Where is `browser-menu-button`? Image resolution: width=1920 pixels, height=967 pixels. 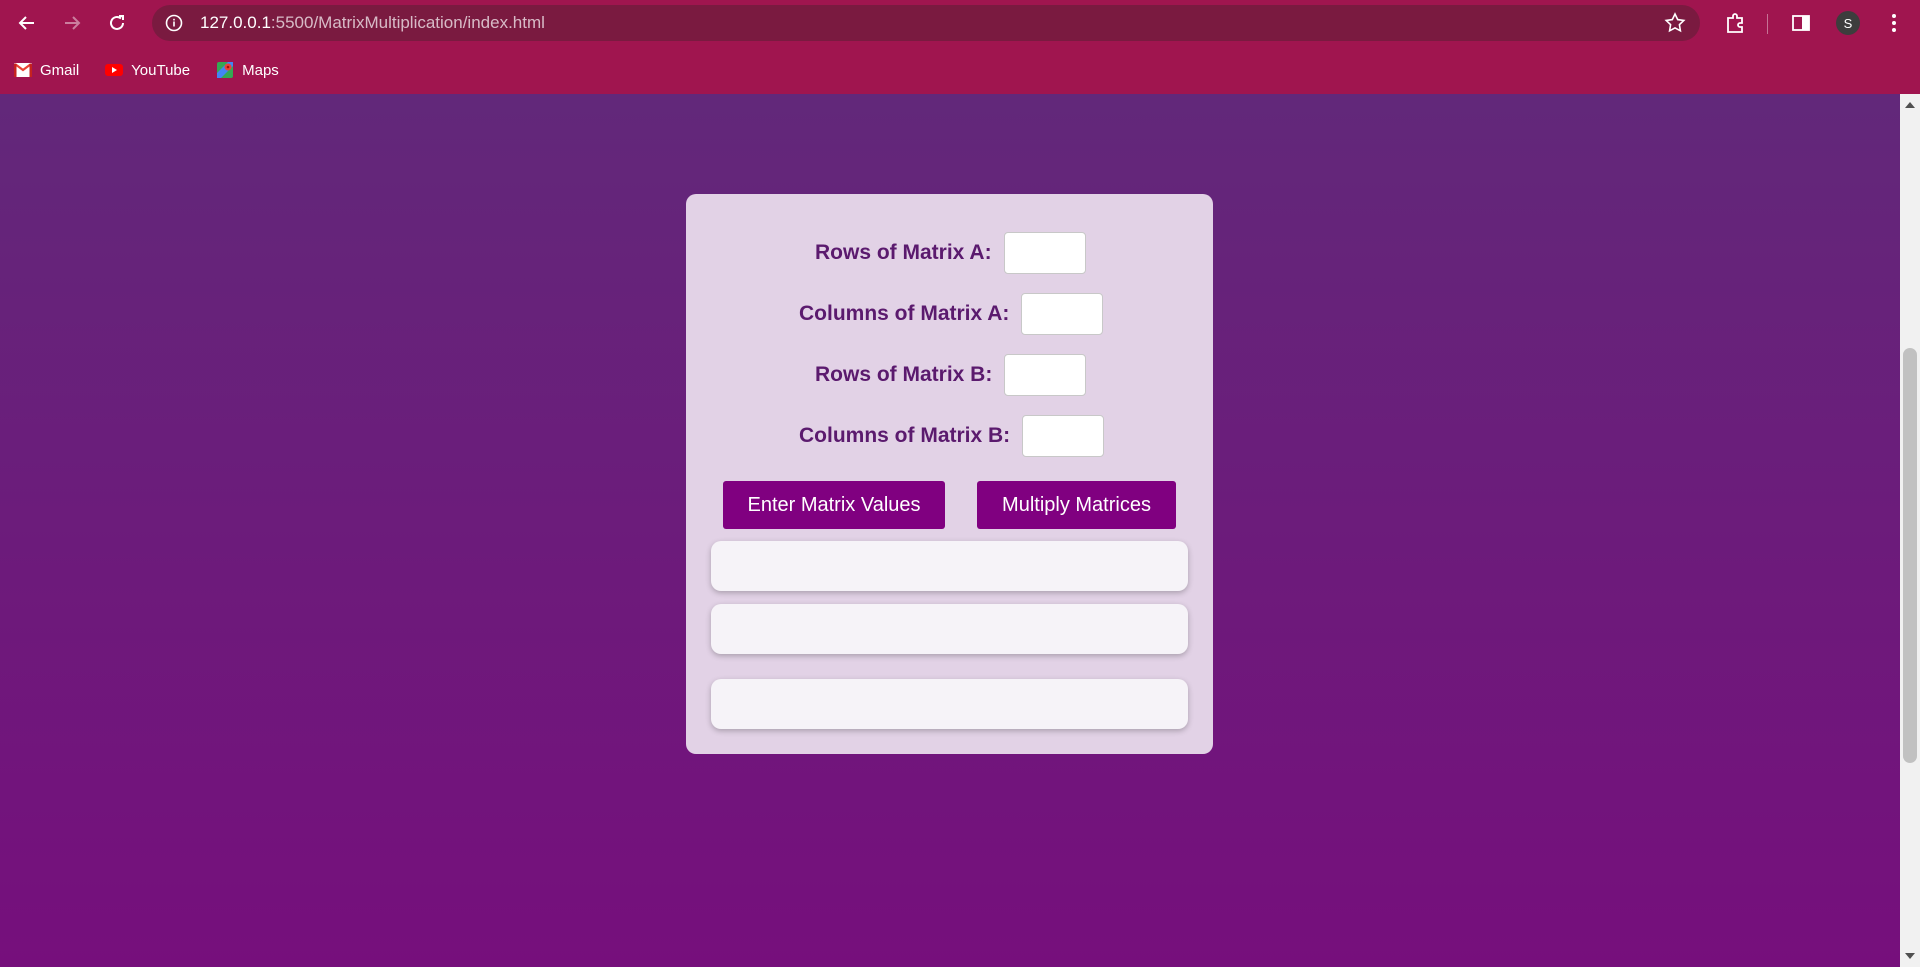
browser-menu-button is located at coordinates (1894, 23).